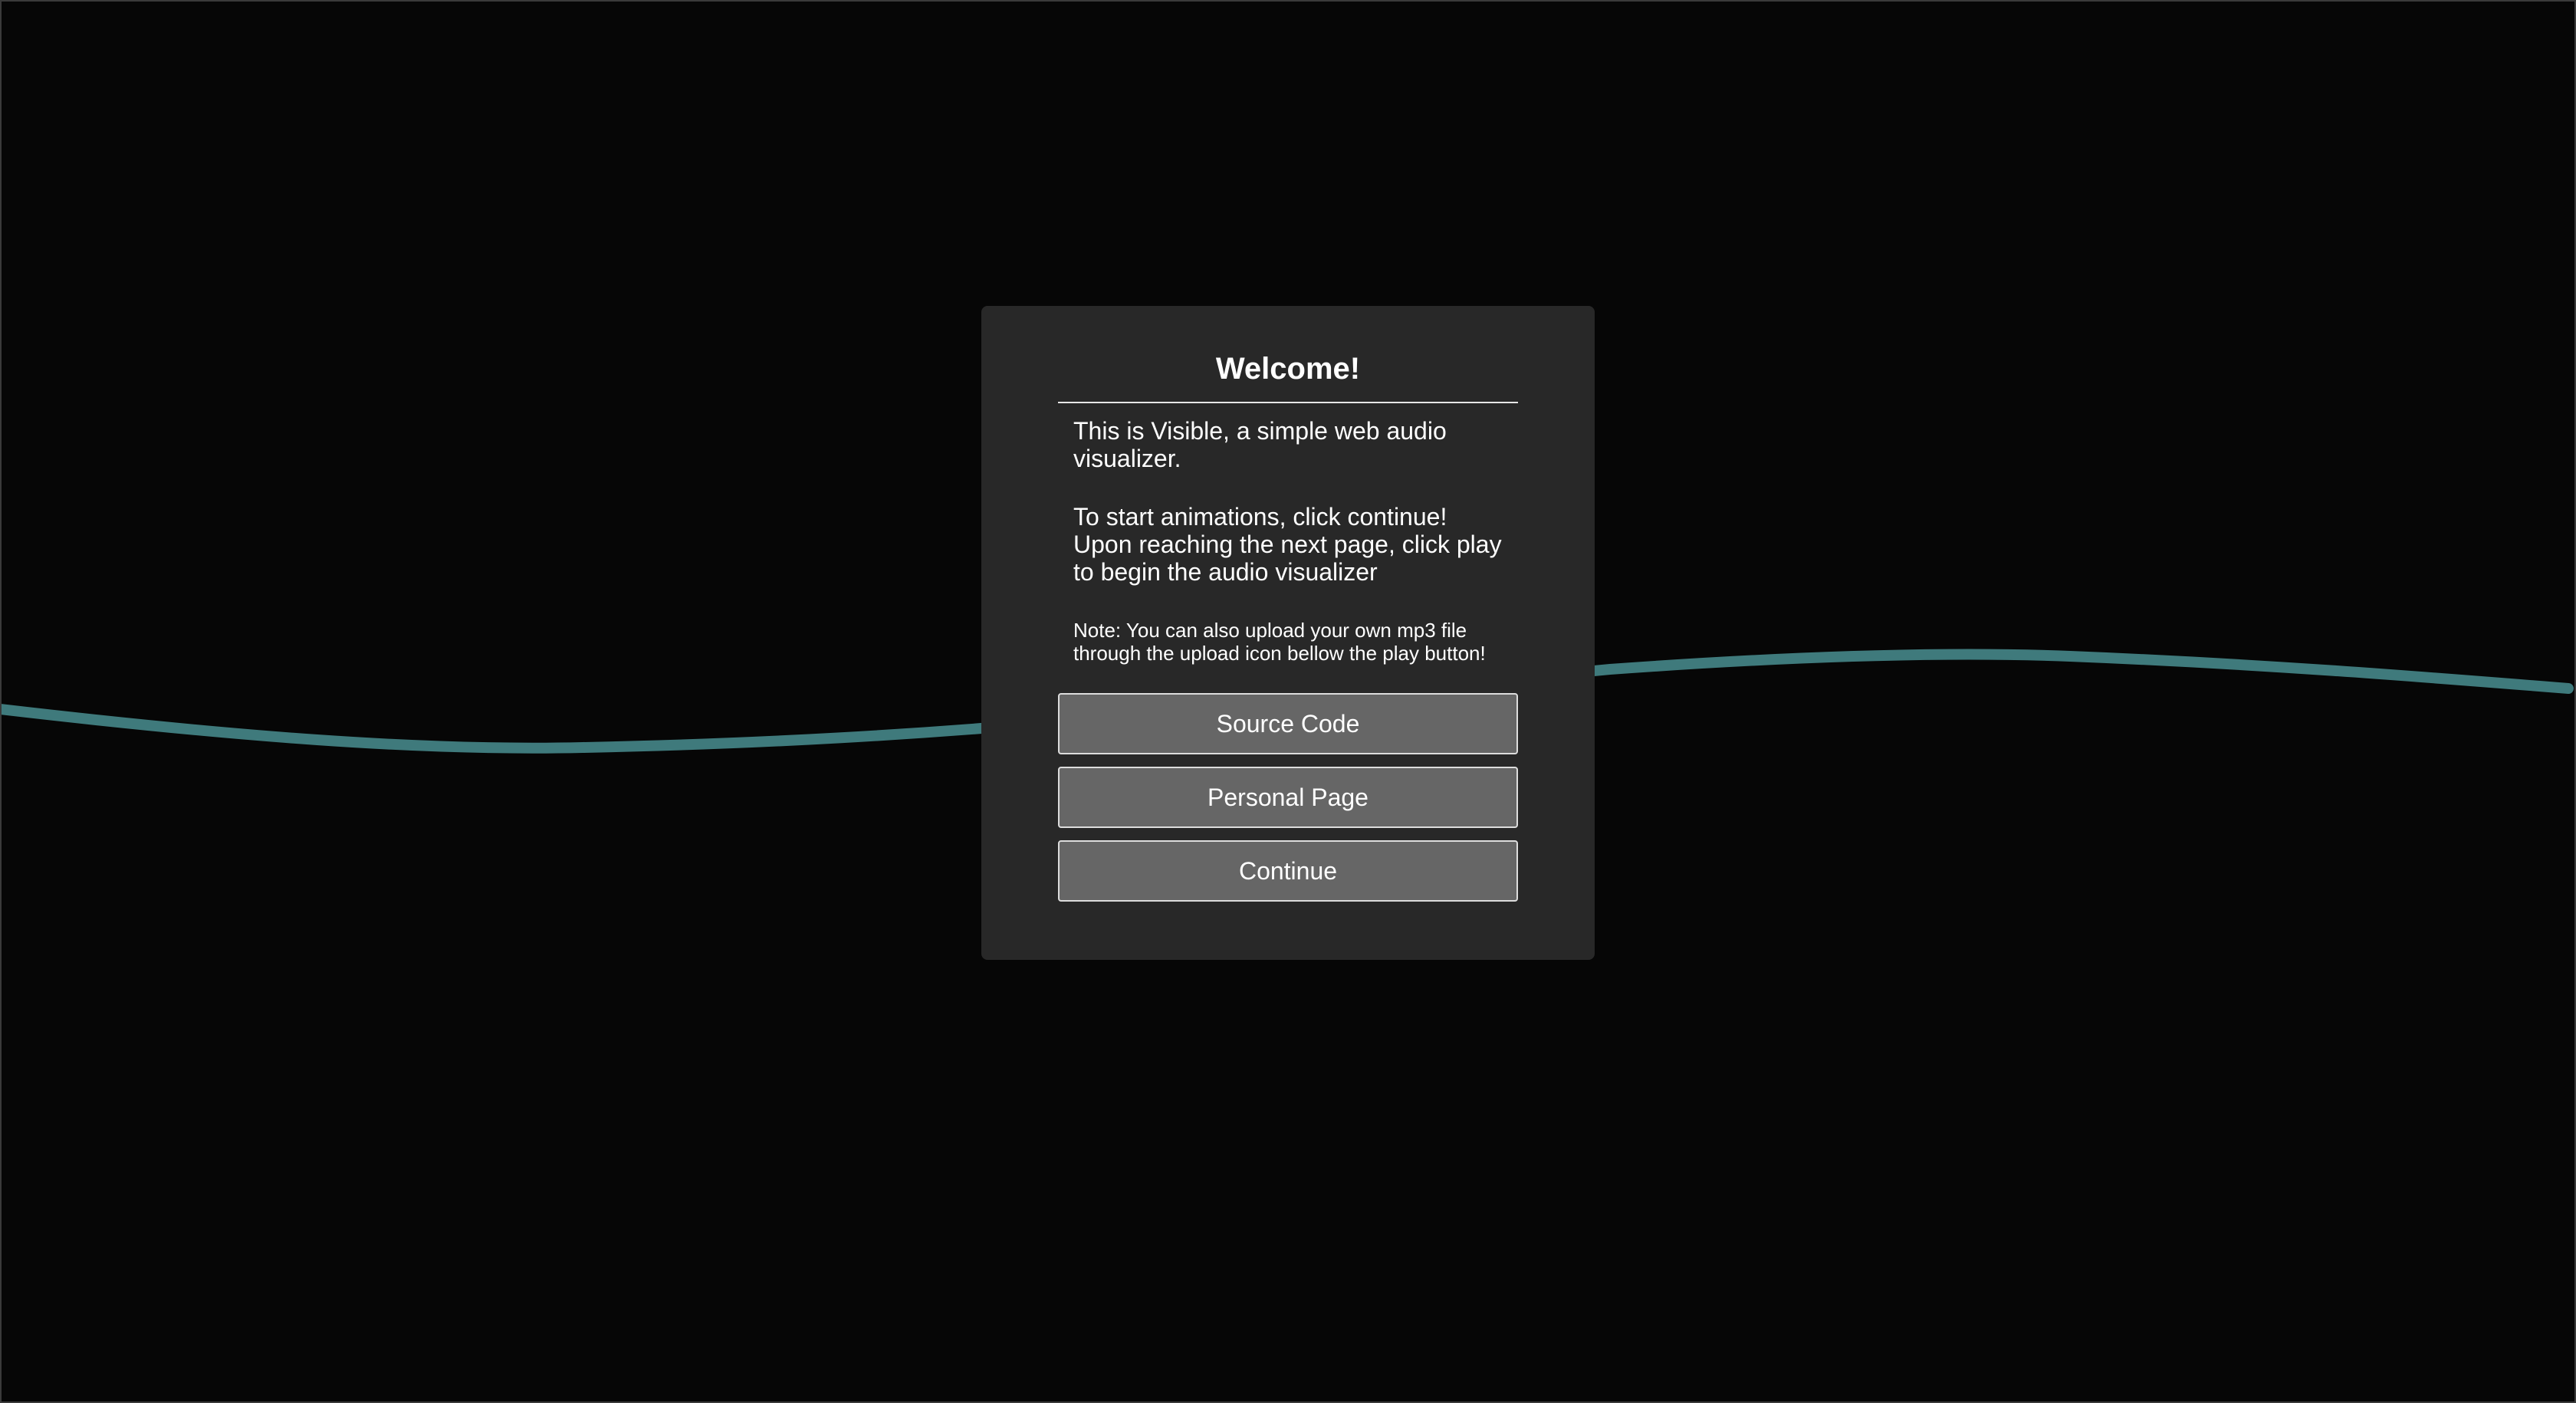  What do you see at coordinates (1260, 517) in the screenshot?
I see `instructions-line-1: To start animations, click continue!` at bounding box center [1260, 517].